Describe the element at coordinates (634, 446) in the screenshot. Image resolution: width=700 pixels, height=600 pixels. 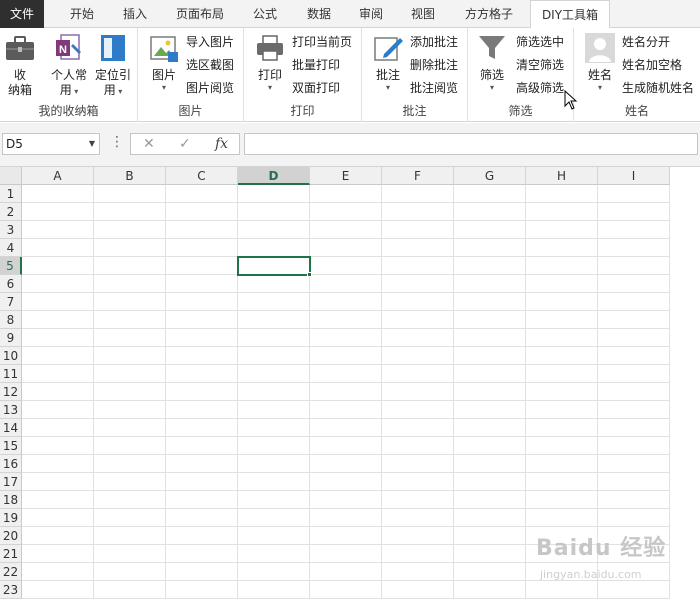
I see `cell-i15` at that location.